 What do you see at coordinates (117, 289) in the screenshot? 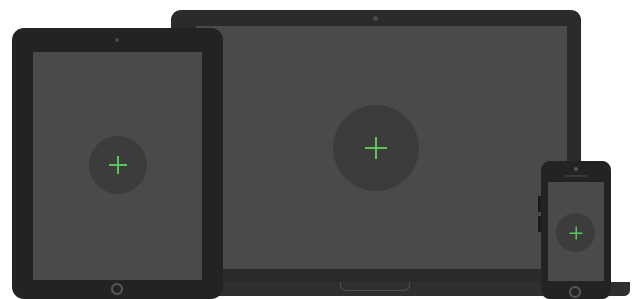
I see `tablet-home-button` at bounding box center [117, 289].